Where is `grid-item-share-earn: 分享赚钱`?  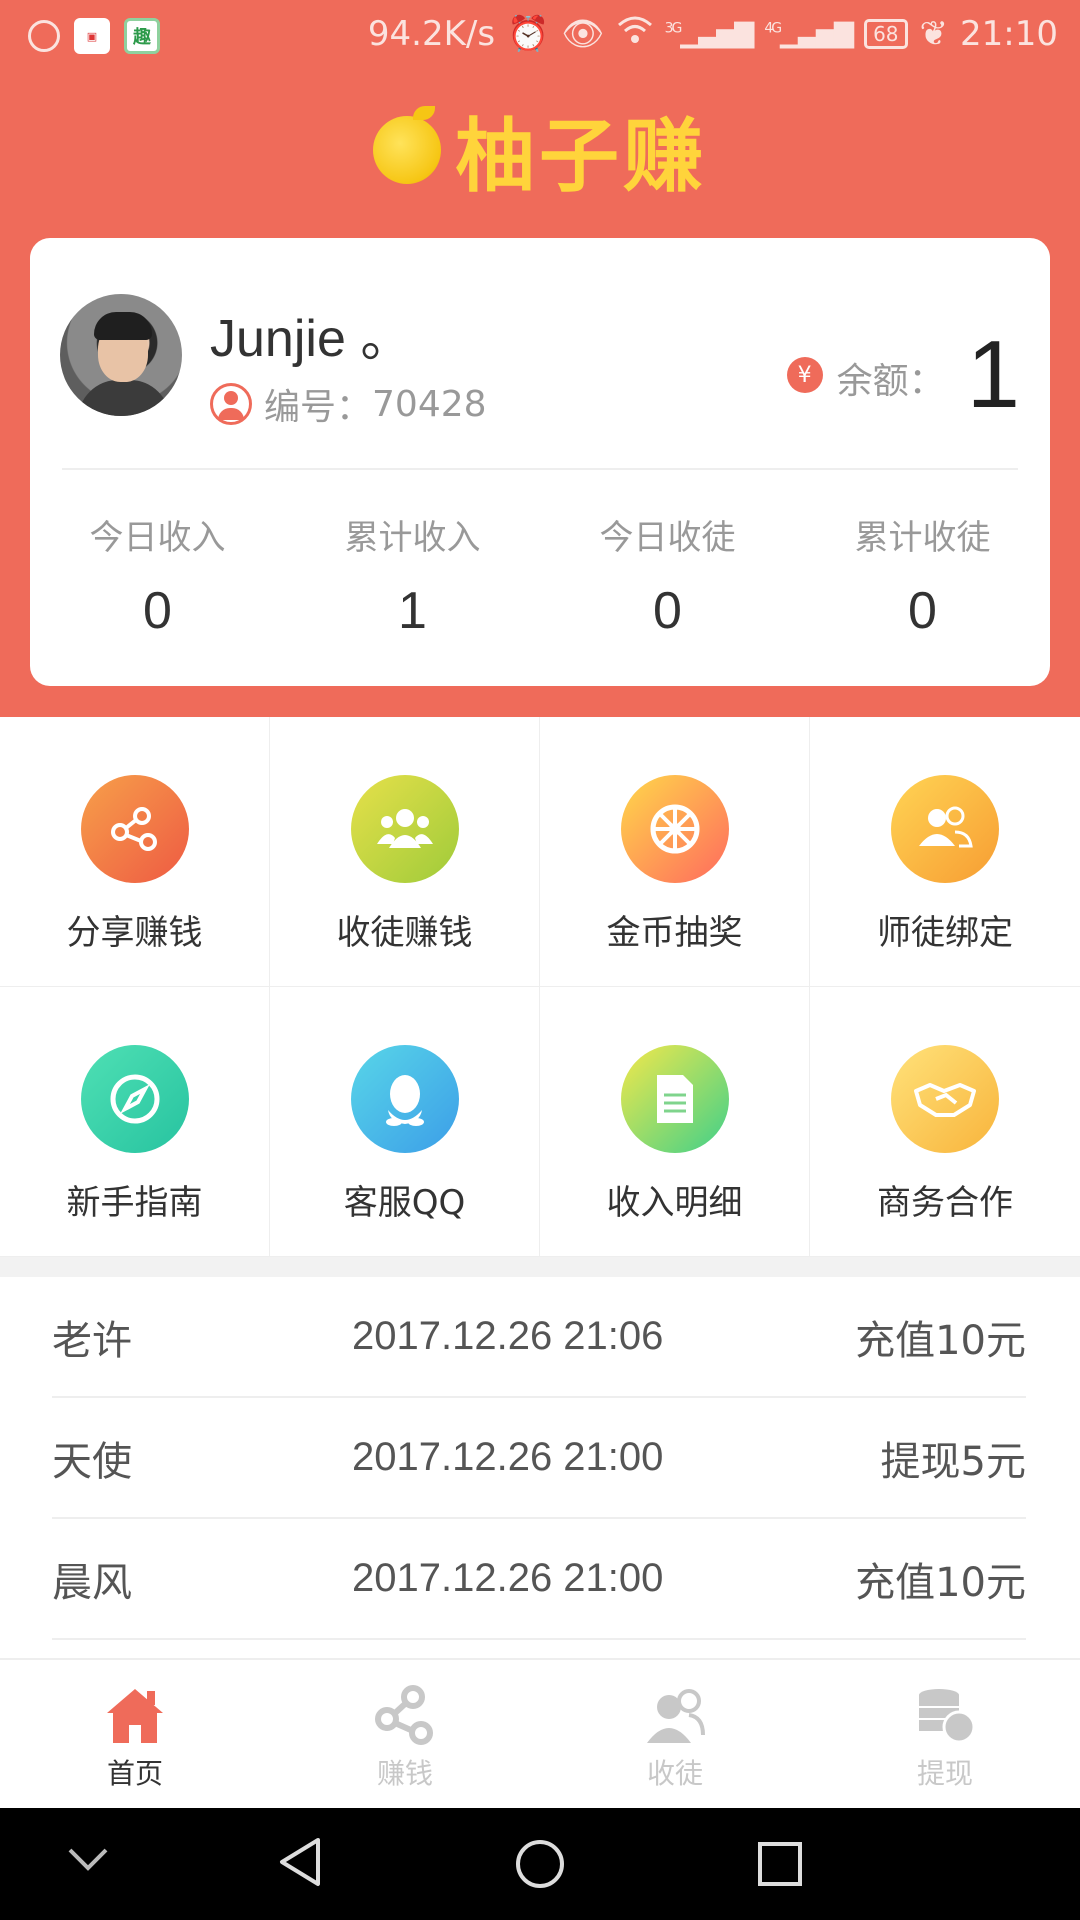
grid-item-share-earn: 分享赚钱 is located at coordinates (135, 852).